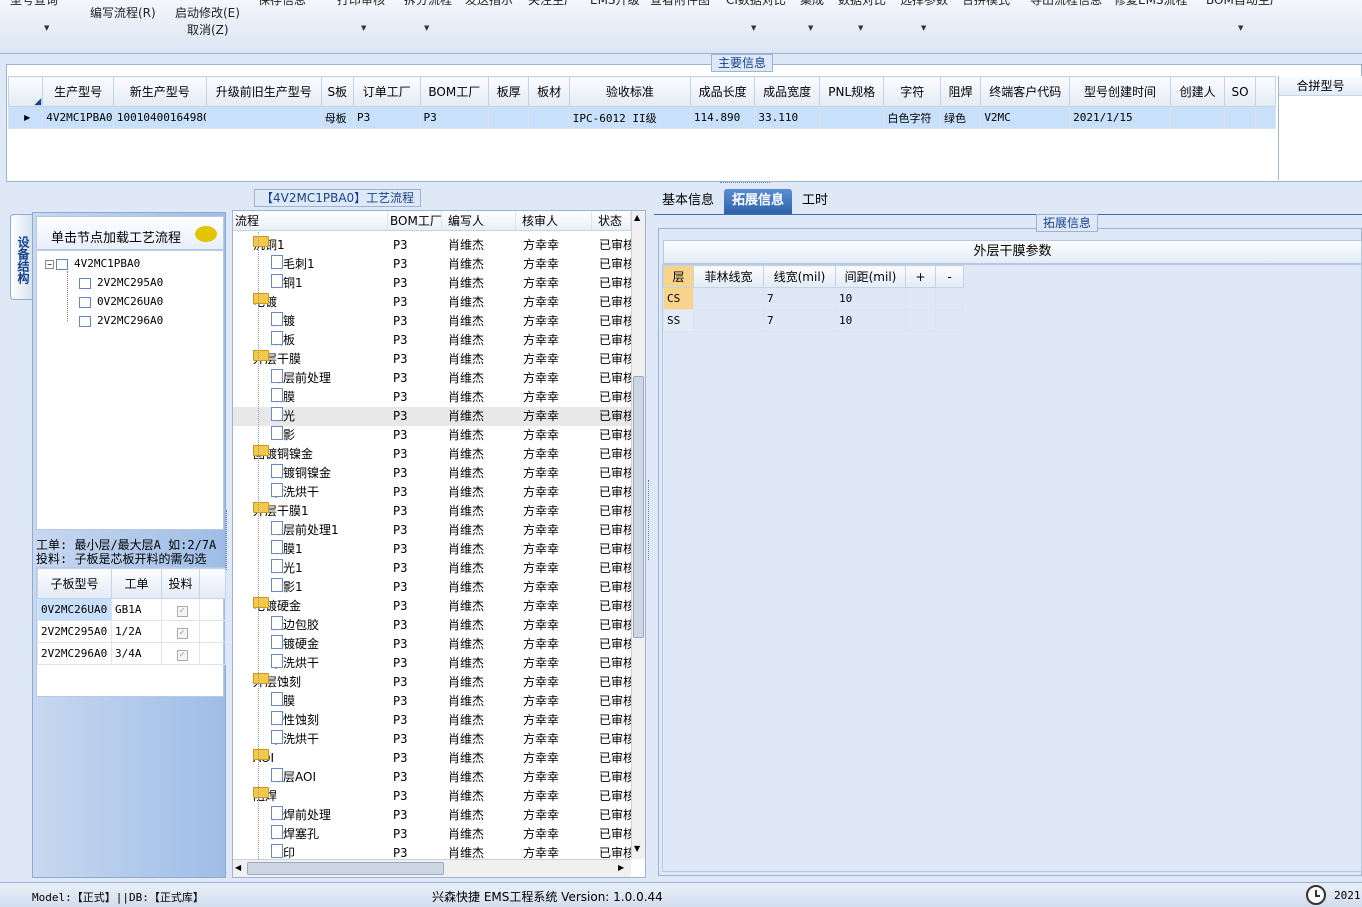 This screenshot has width=1362, height=907. What do you see at coordinates (432, 587) in the screenshot?
I see `flow-row: 显影1 P3 肖维杰 方幸幸 已审核` at bounding box center [432, 587].